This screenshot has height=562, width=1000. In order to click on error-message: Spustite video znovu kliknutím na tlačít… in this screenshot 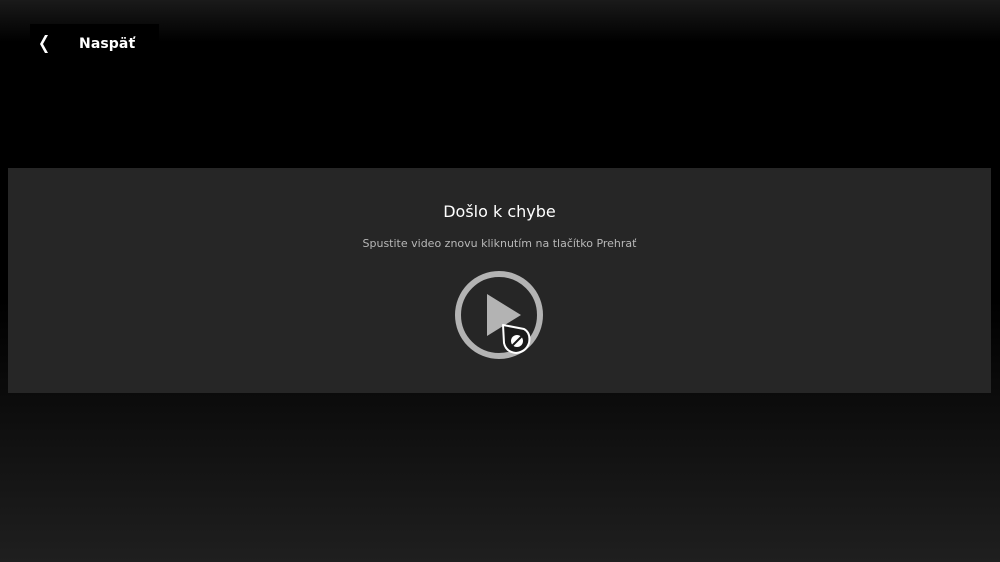, I will do `click(499, 243)`.